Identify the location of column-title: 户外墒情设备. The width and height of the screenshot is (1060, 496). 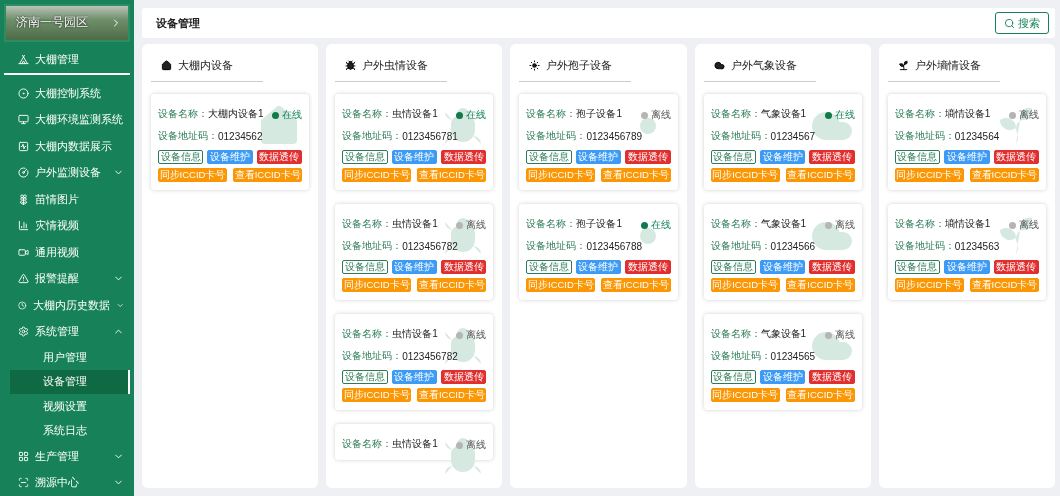
(947, 65).